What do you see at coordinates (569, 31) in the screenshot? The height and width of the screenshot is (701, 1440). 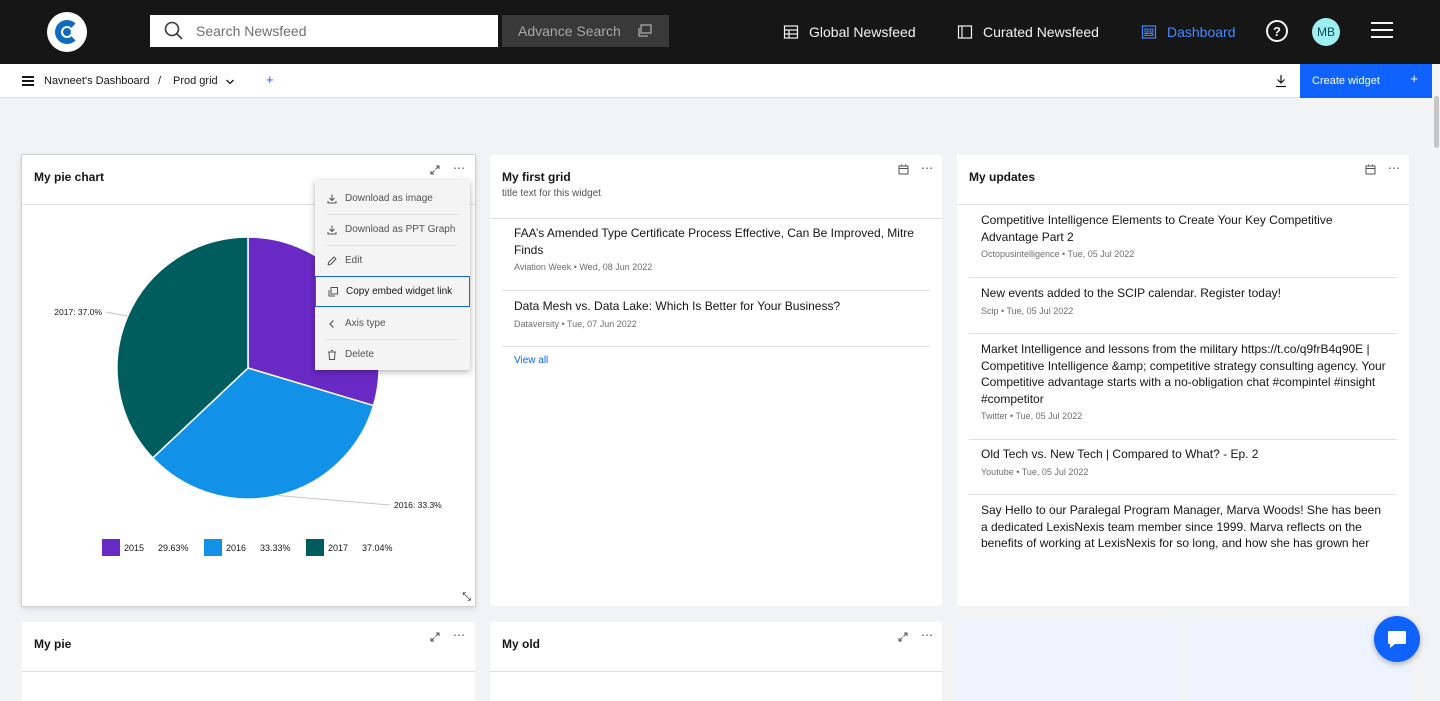 I see `advance-search-label: Advance Search` at bounding box center [569, 31].